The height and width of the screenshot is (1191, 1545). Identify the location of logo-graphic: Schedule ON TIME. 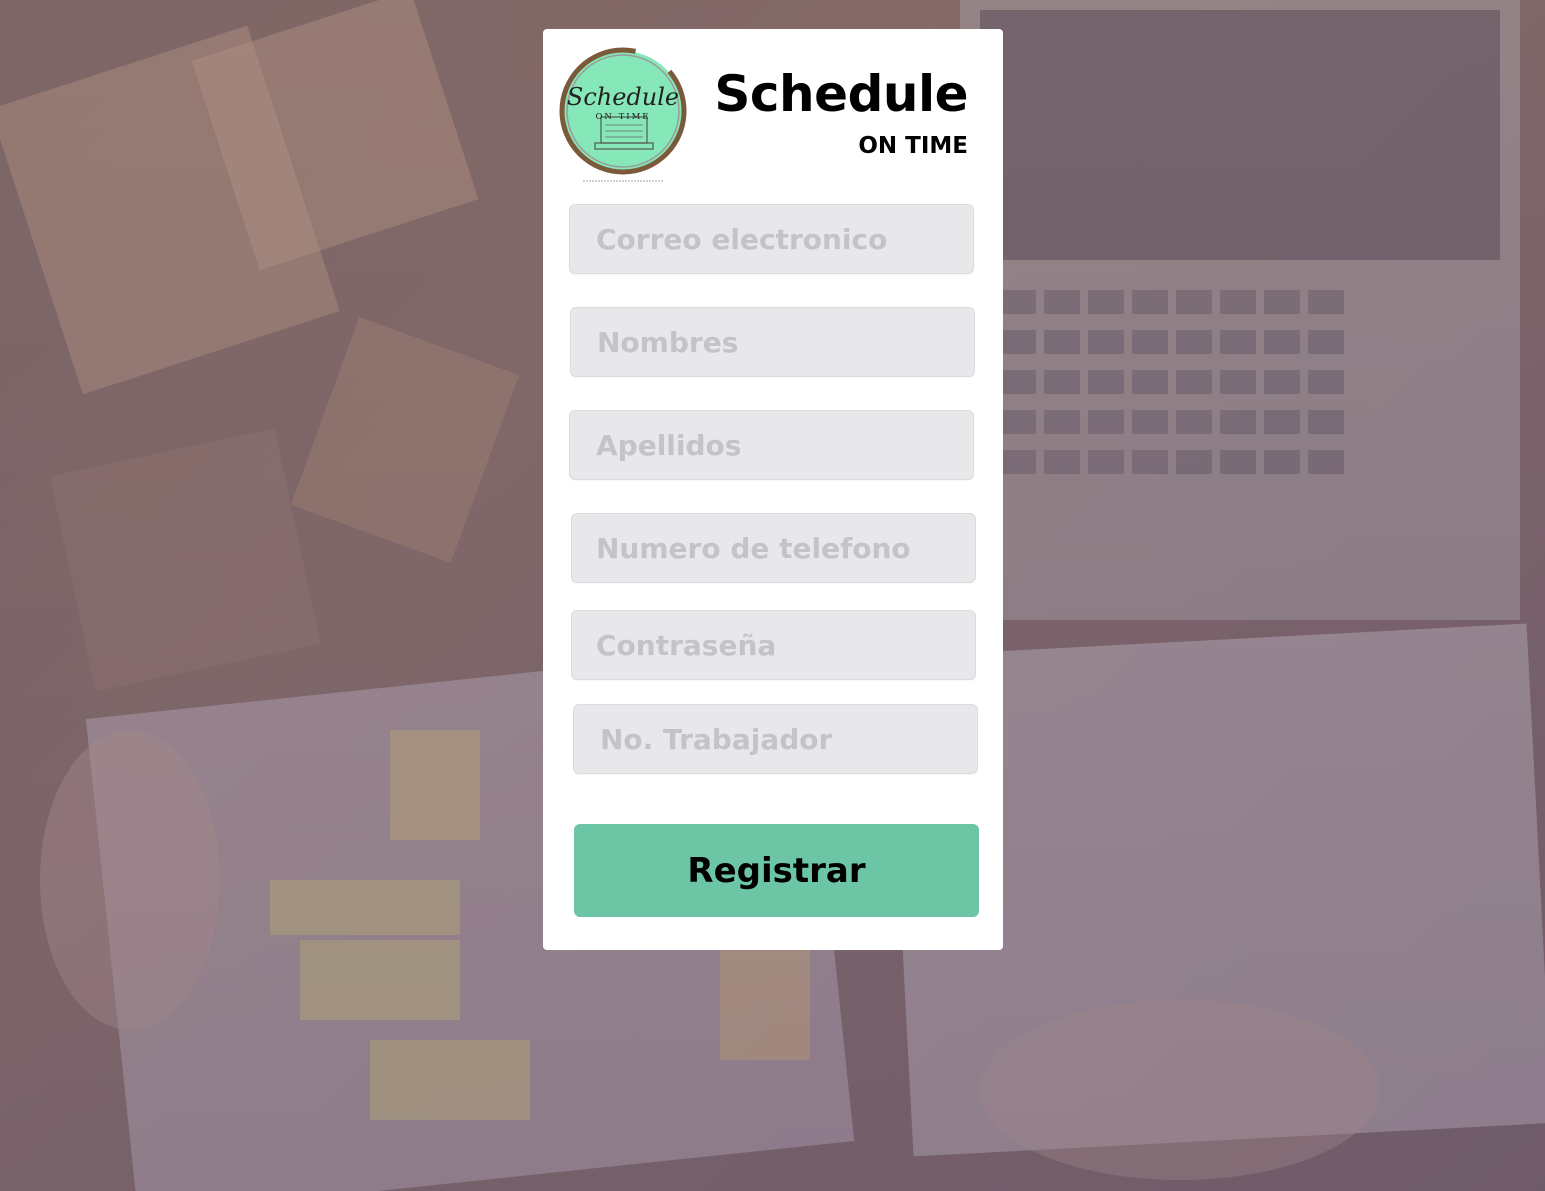
(623, 114).